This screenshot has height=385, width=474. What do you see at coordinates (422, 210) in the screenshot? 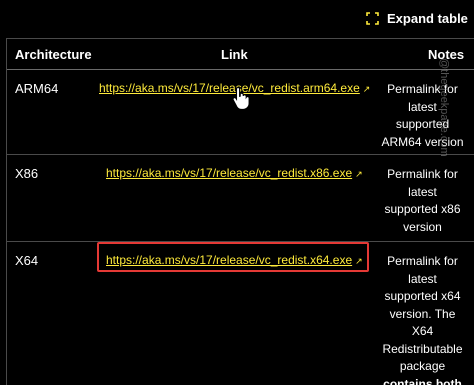
I see `notes-line: supported x86` at bounding box center [422, 210].